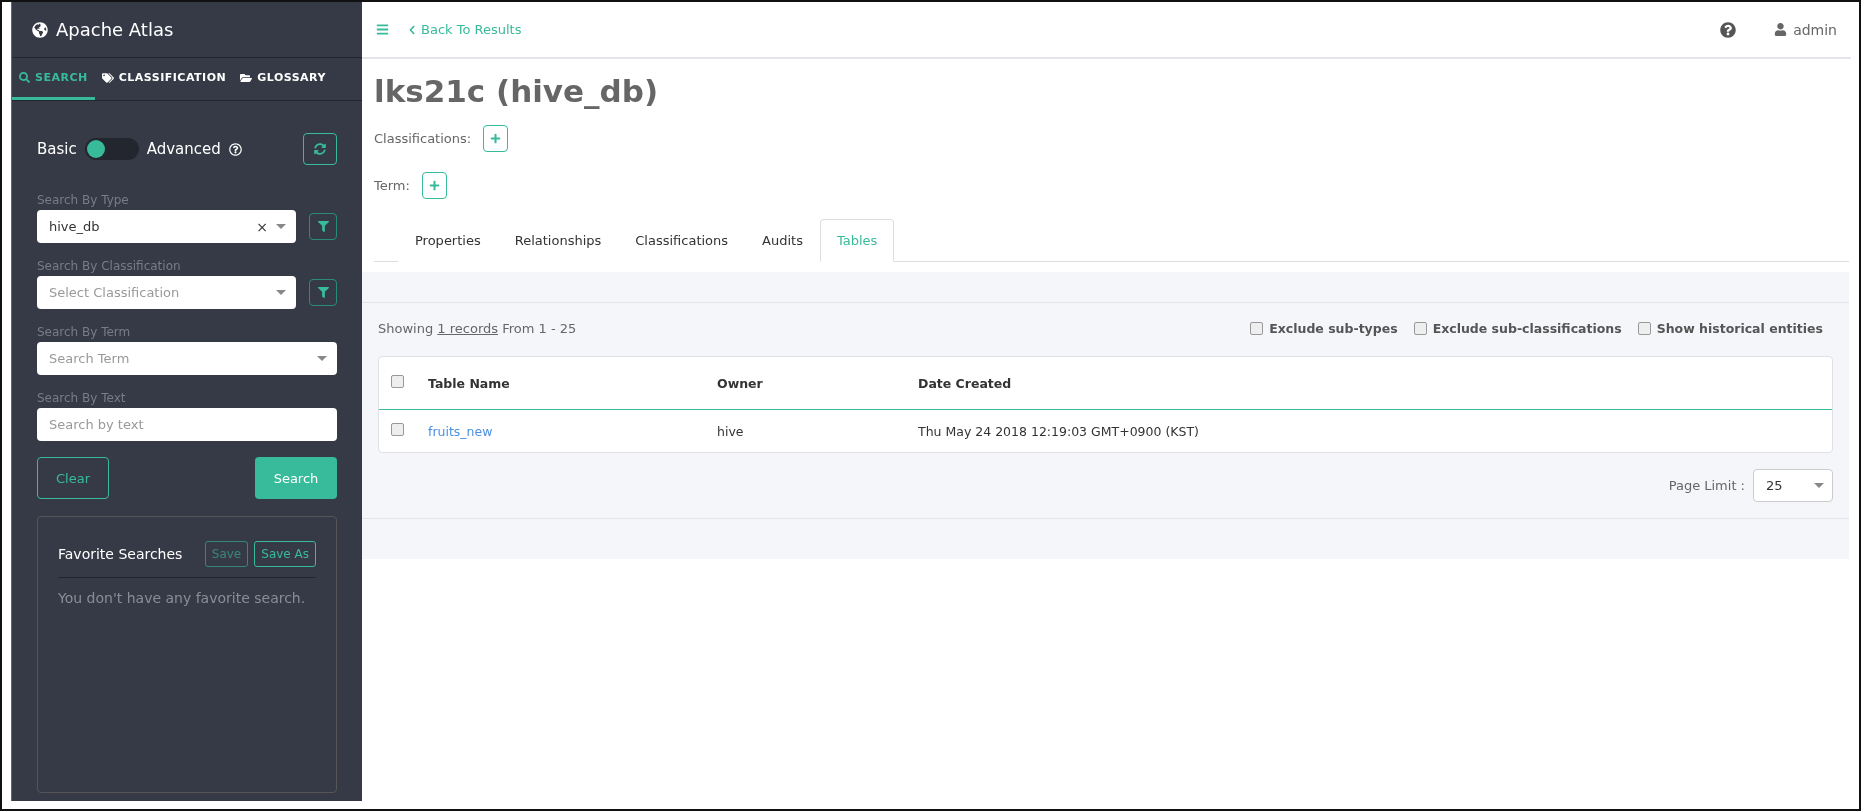 The height and width of the screenshot is (811, 1861). What do you see at coordinates (164, 79) in the screenshot?
I see `sidebar-tab: CLASSIFICATION` at bounding box center [164, 79].